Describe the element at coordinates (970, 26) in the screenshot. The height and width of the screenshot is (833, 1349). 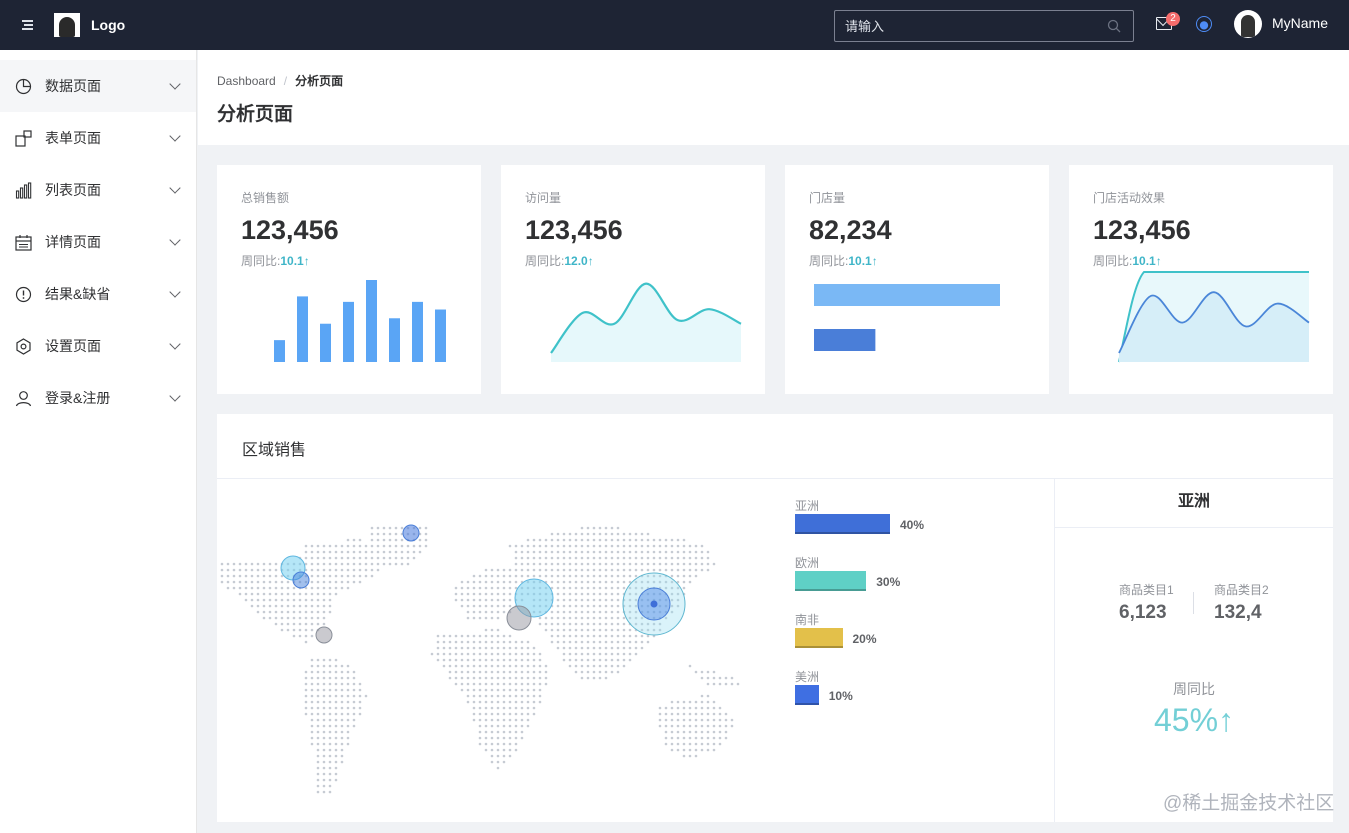
I see `search-input` at that location.